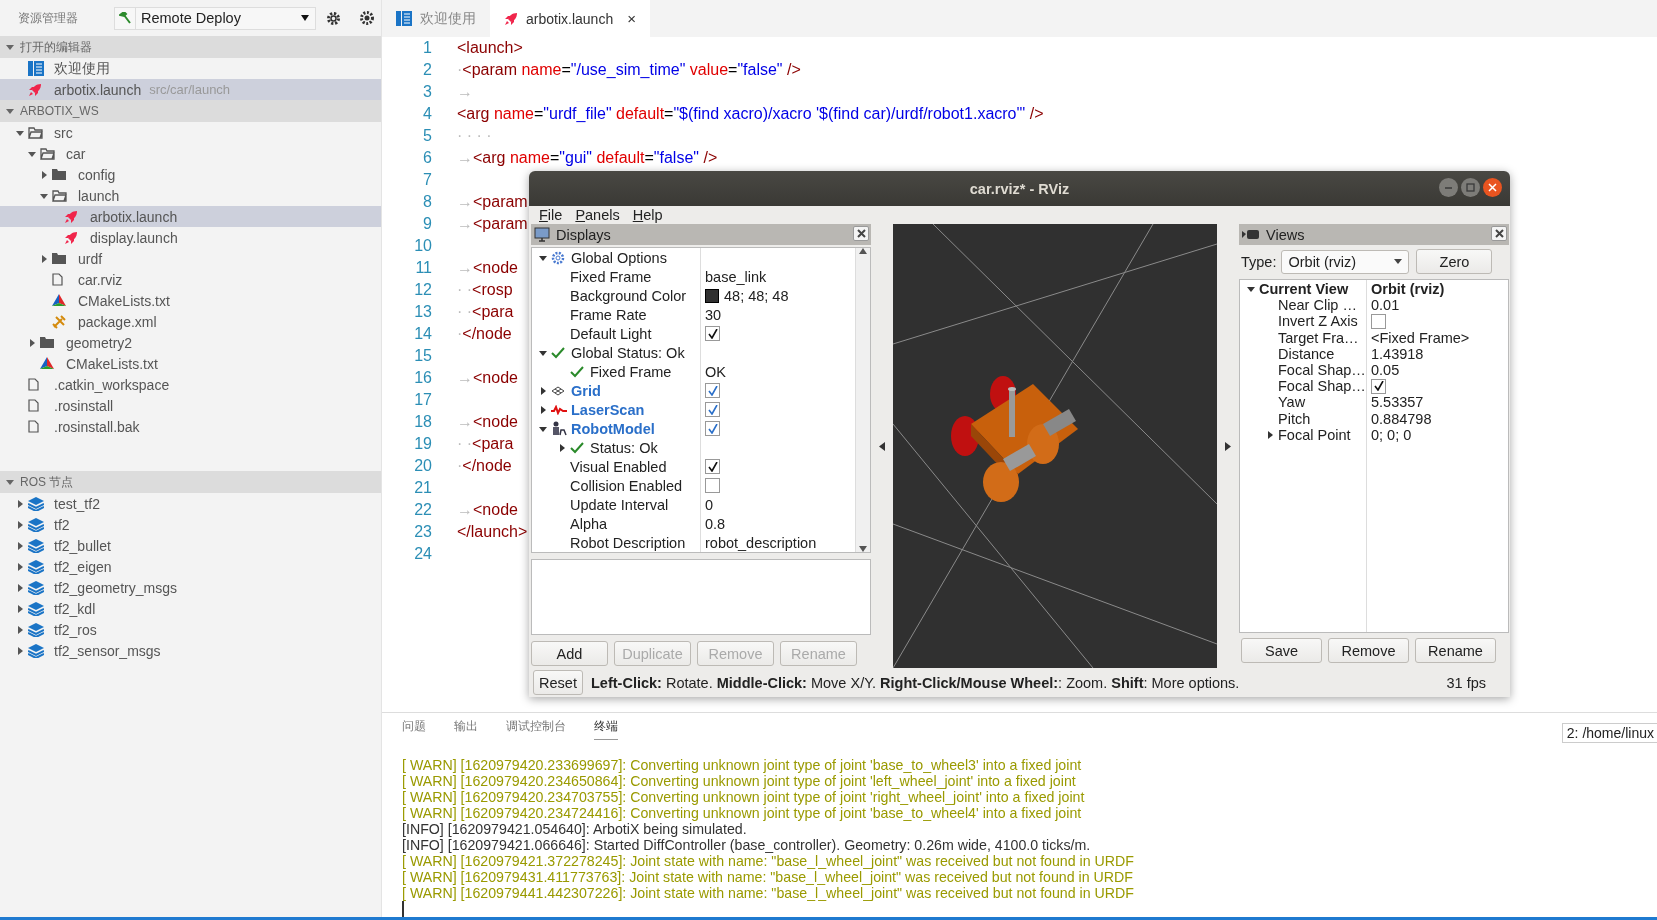  What do you see at coordinates (190, 89) in the screenshot?
I see `tree-item: arbotix.launch src/car/launch` at bounding box center [190, 89].